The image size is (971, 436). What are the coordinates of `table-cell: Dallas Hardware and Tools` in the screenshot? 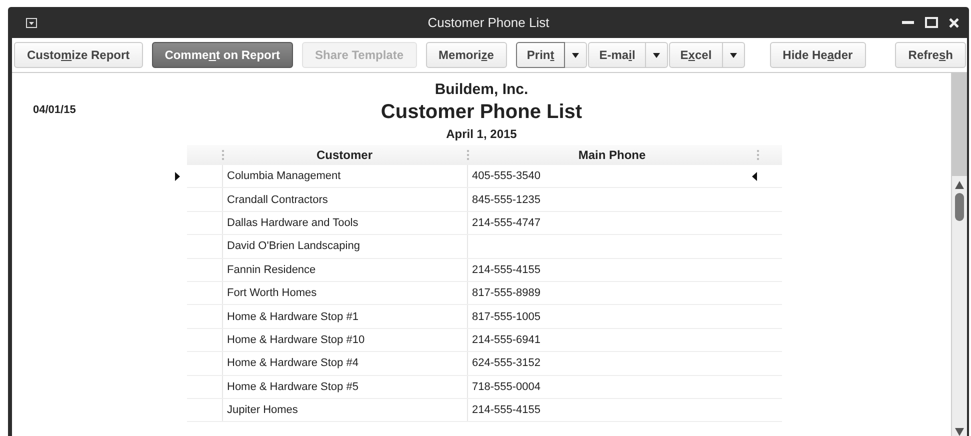 It's located at (292, 222).